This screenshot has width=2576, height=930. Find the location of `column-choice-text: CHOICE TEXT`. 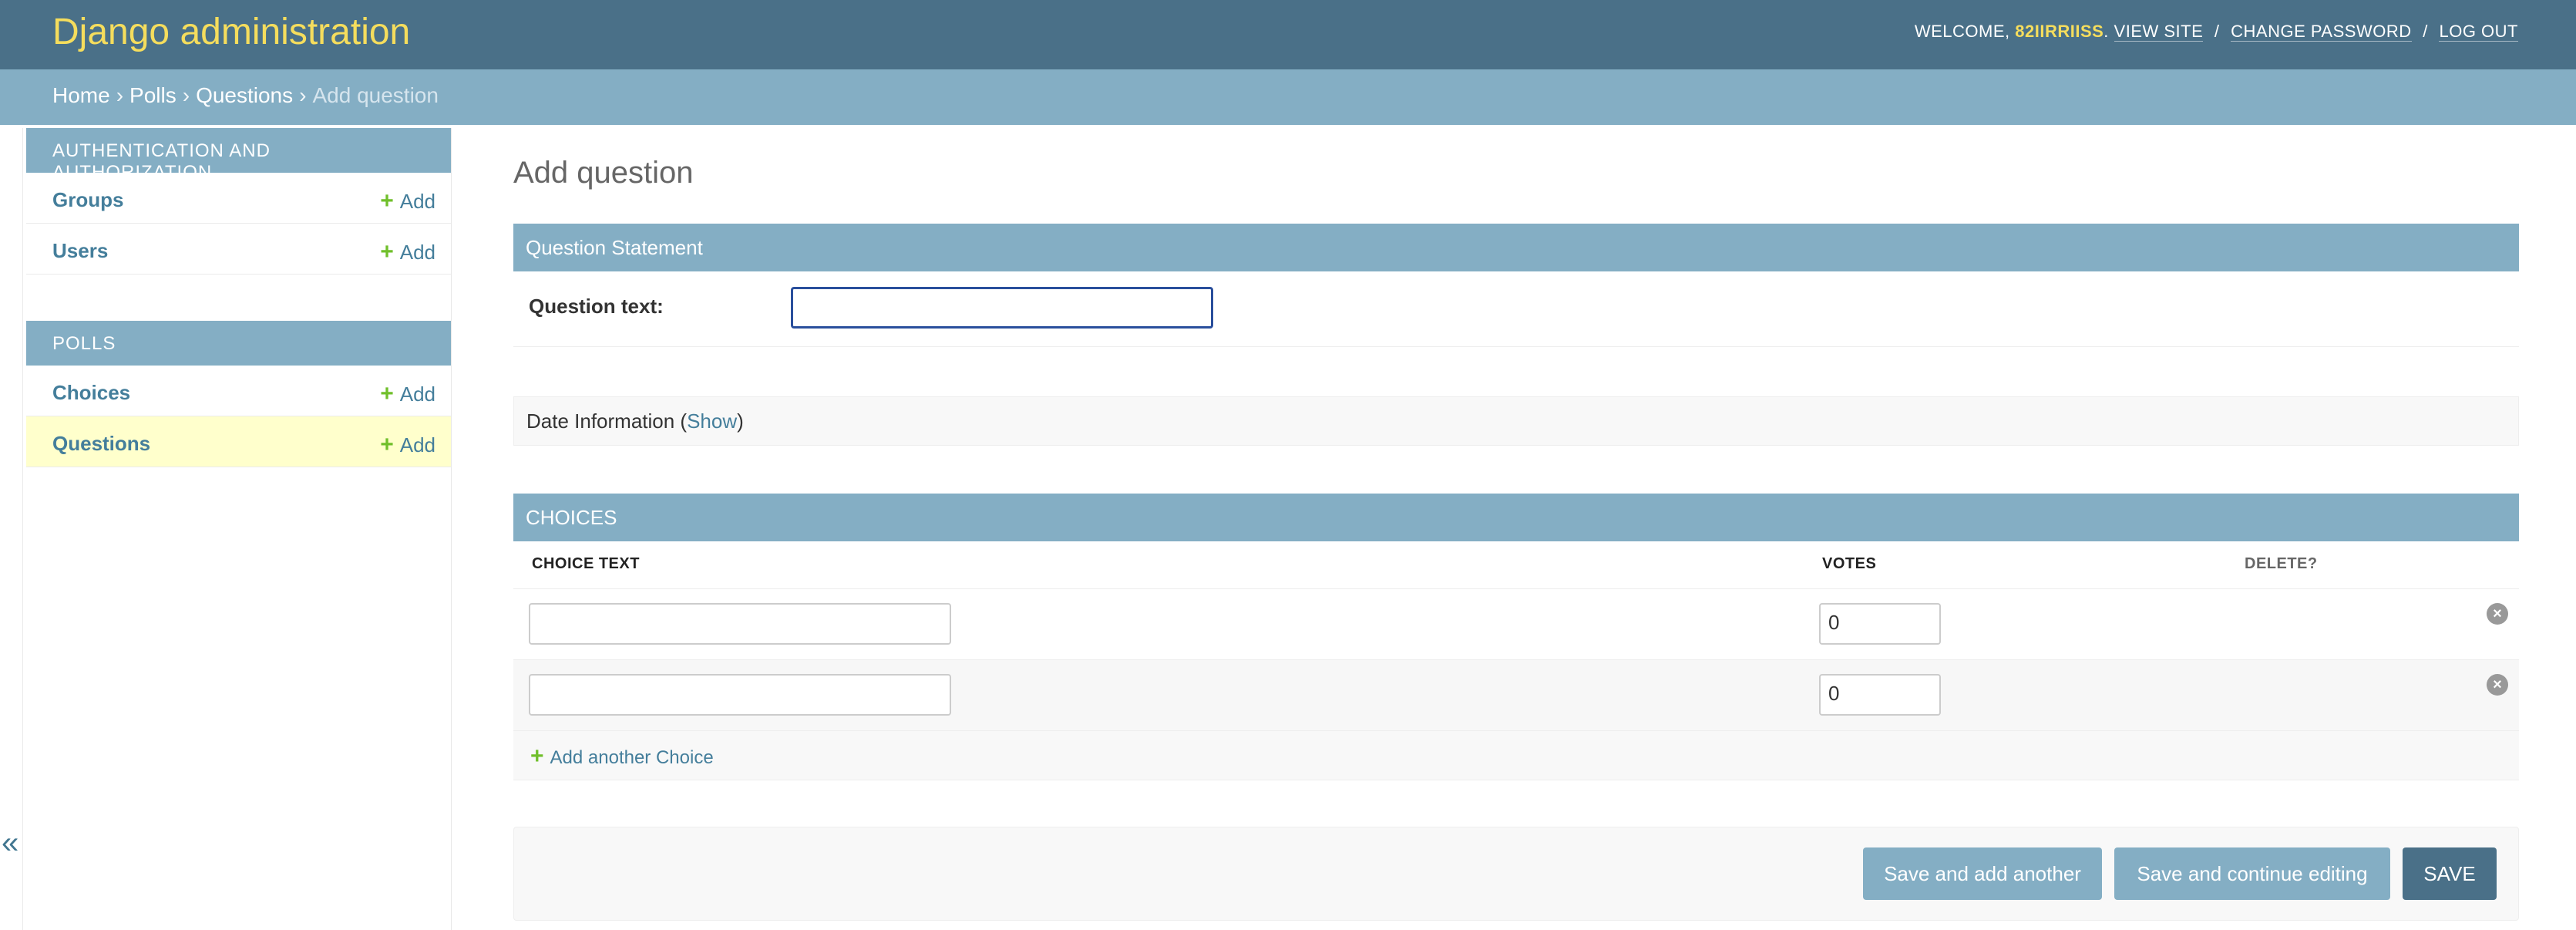

column-choice-text: CHOICE TEXT is located at coordinates (586, 563).